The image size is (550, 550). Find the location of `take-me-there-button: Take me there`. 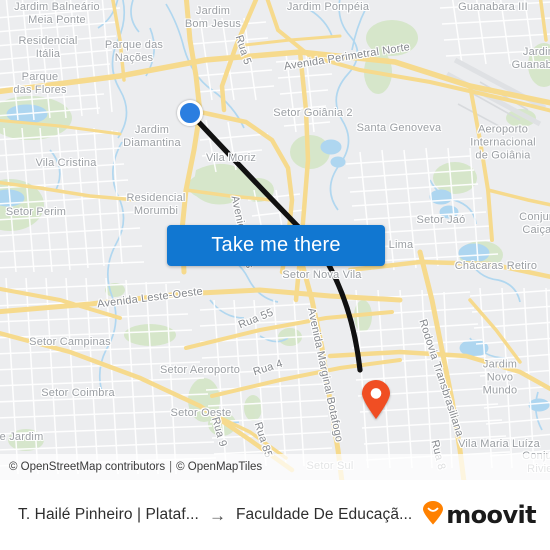

take-me-there-button: Take me there is located at coordinates (276, 245).